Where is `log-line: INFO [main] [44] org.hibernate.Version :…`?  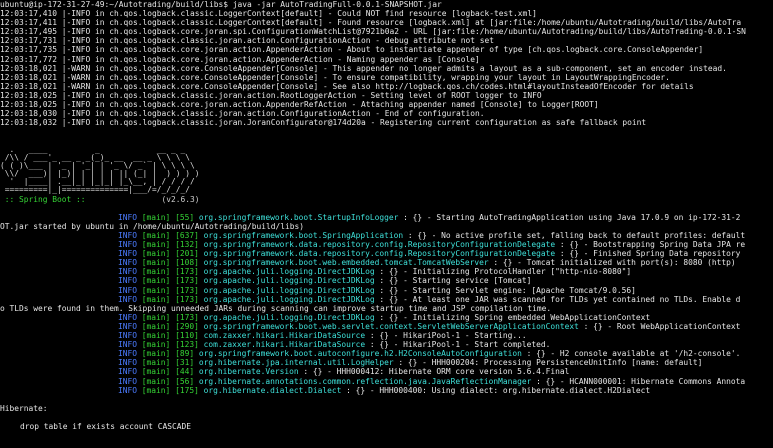
log-line: INFO [main] [44] org.hibernate.Version :… is located at coordinates (386, 371).